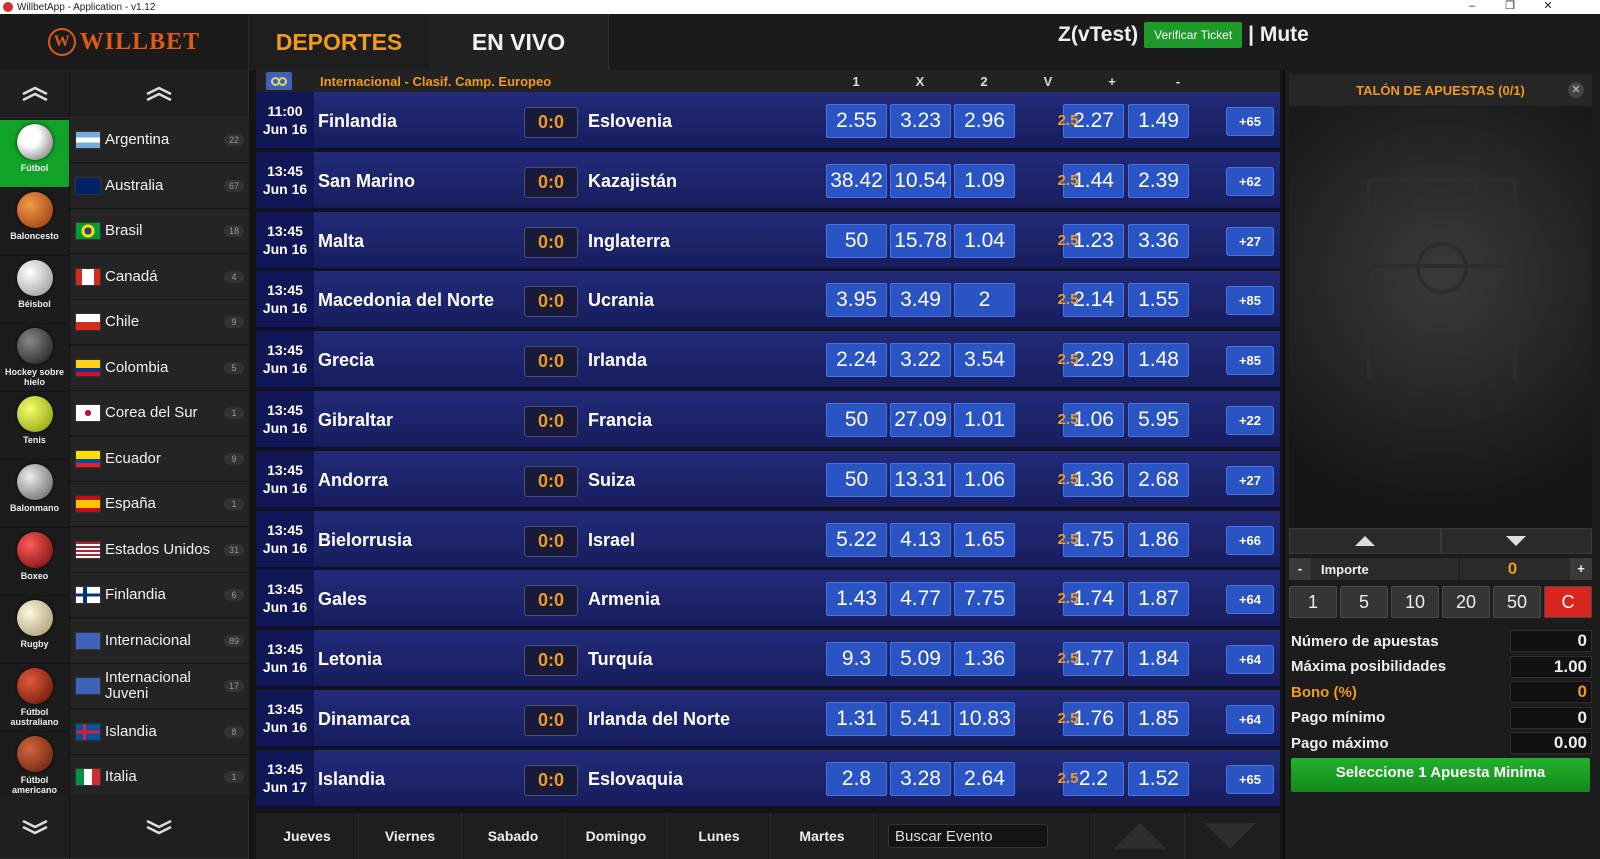 Image resolution: width=1600 pixels, height=859 pixels. What do you see at coordinates (1576, 90) in the screenshot?
I see `close-icon: ✕` at bounding box center [1576, 90].